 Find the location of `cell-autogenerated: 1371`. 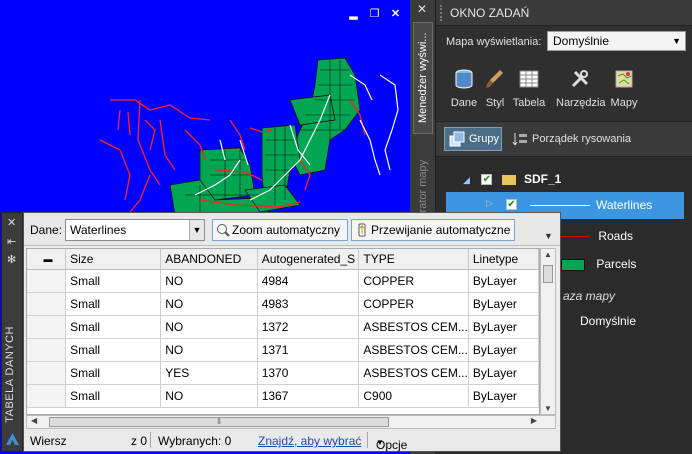

cell-autogenerated: 1371 is located at coordinates (308, 350).